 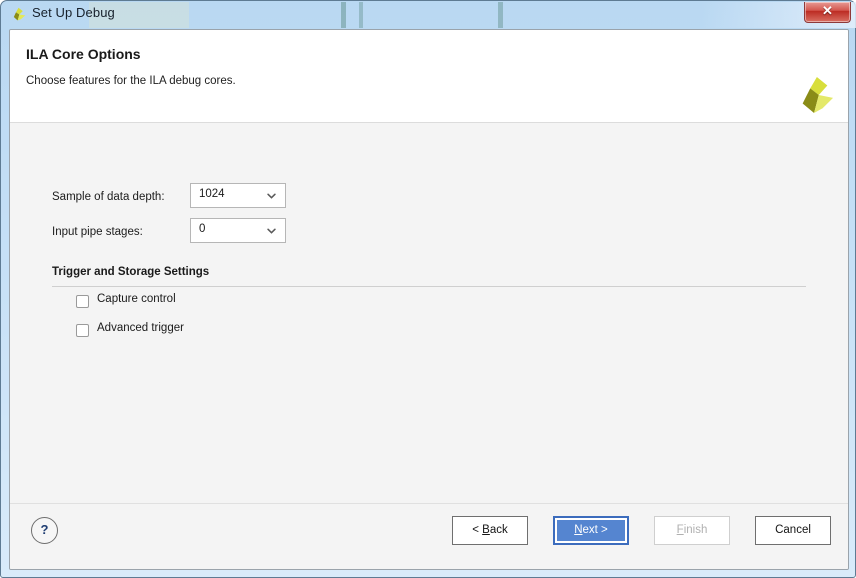 I want to click on xilinx-pinwheel-logo-icon, so click(x=815, y=95).